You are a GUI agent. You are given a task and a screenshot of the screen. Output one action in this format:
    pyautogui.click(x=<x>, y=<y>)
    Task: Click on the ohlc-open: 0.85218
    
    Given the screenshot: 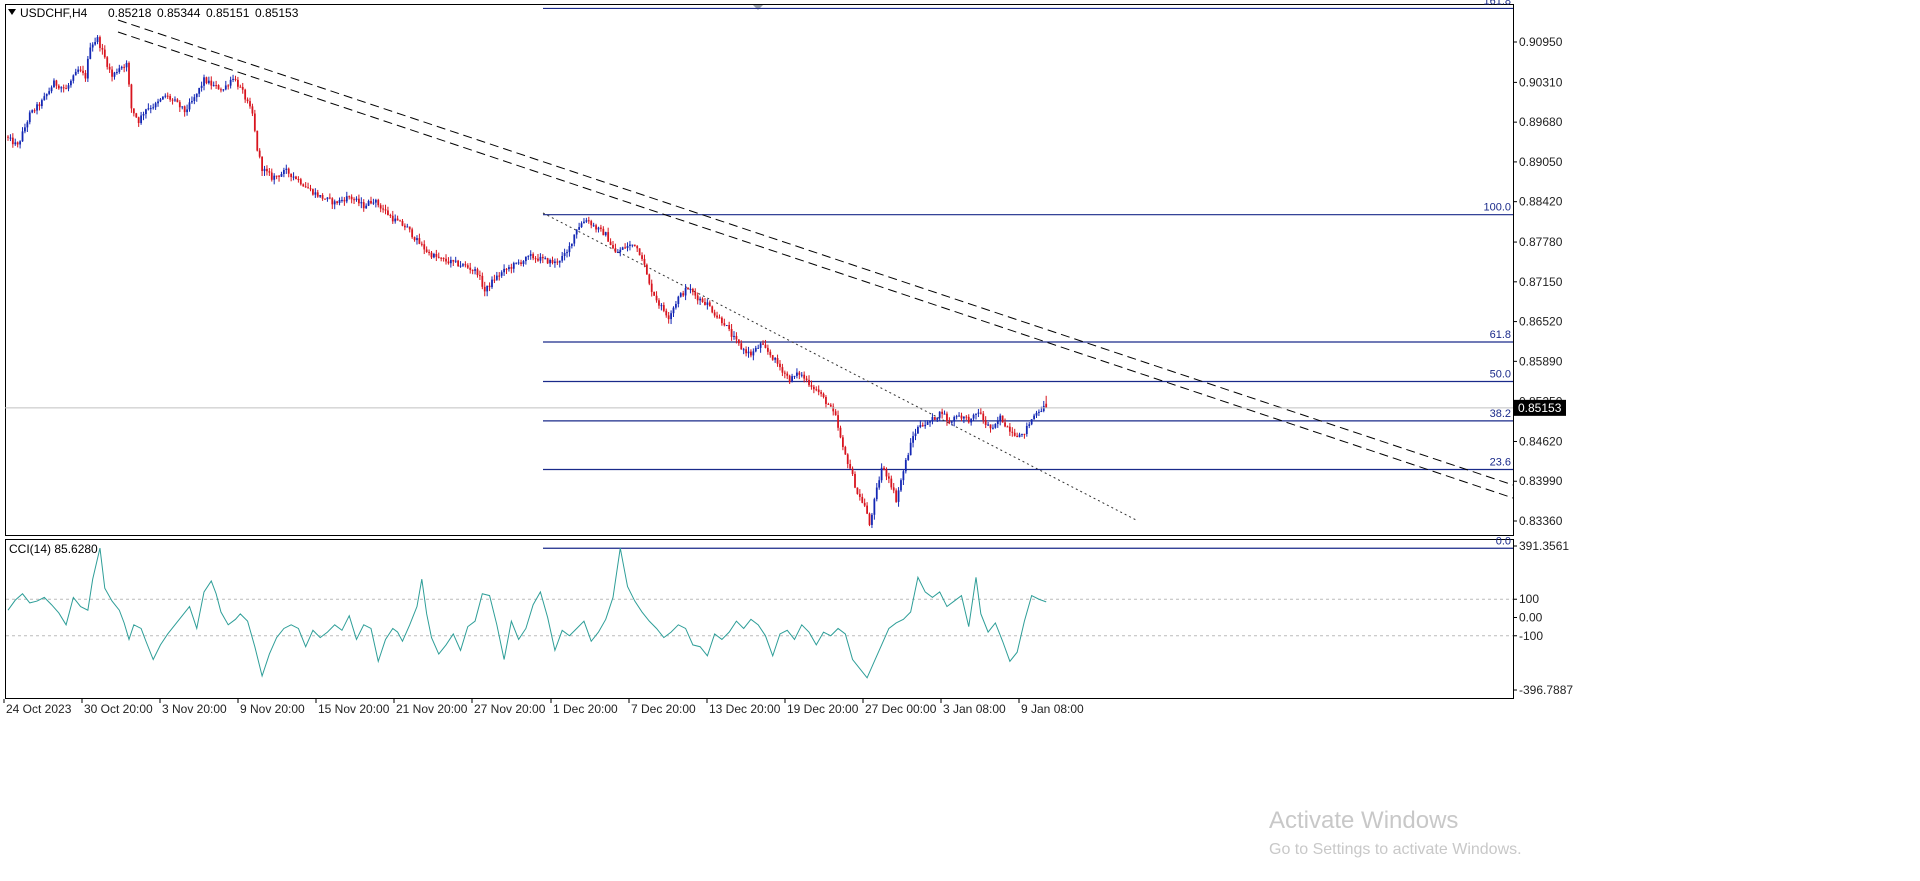 What is the action you would take?
    pyautogui.click(x=130, y=13)
    